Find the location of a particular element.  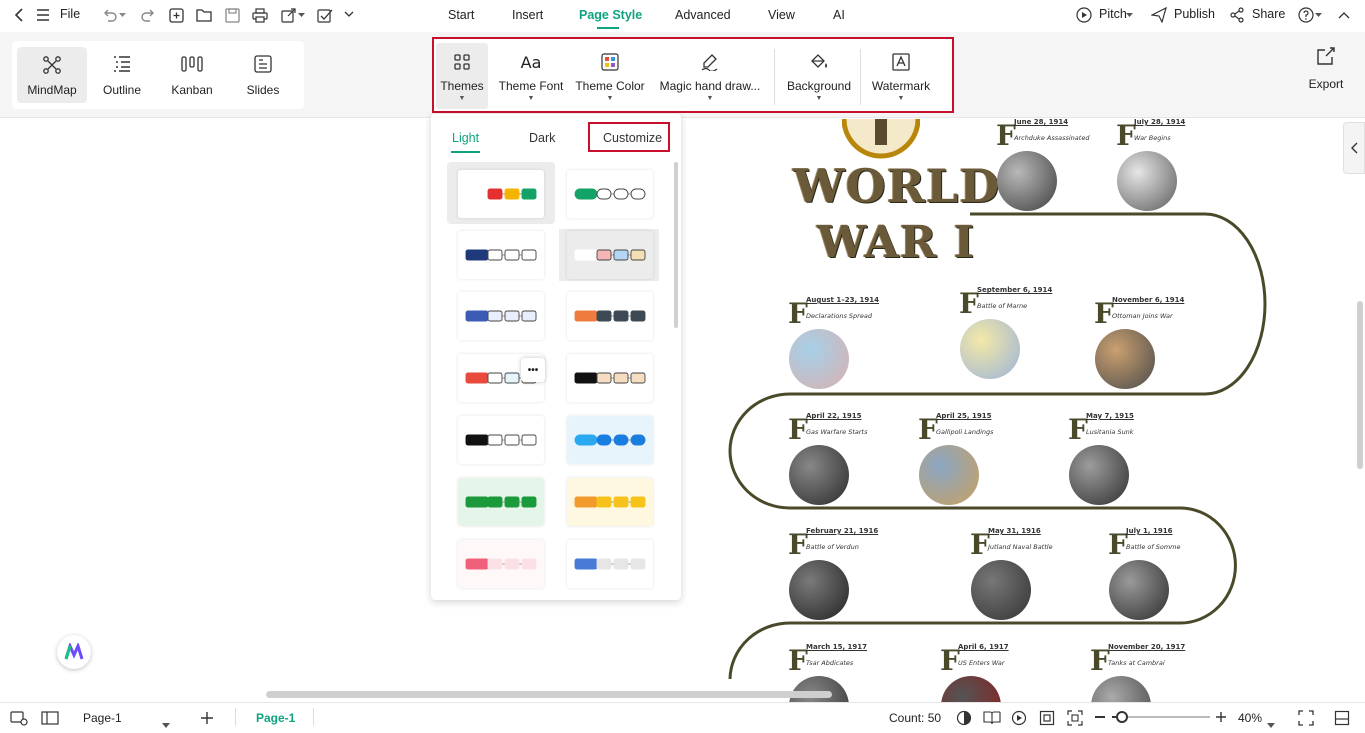

share-button: Share is located at coordinates (1268, 14).